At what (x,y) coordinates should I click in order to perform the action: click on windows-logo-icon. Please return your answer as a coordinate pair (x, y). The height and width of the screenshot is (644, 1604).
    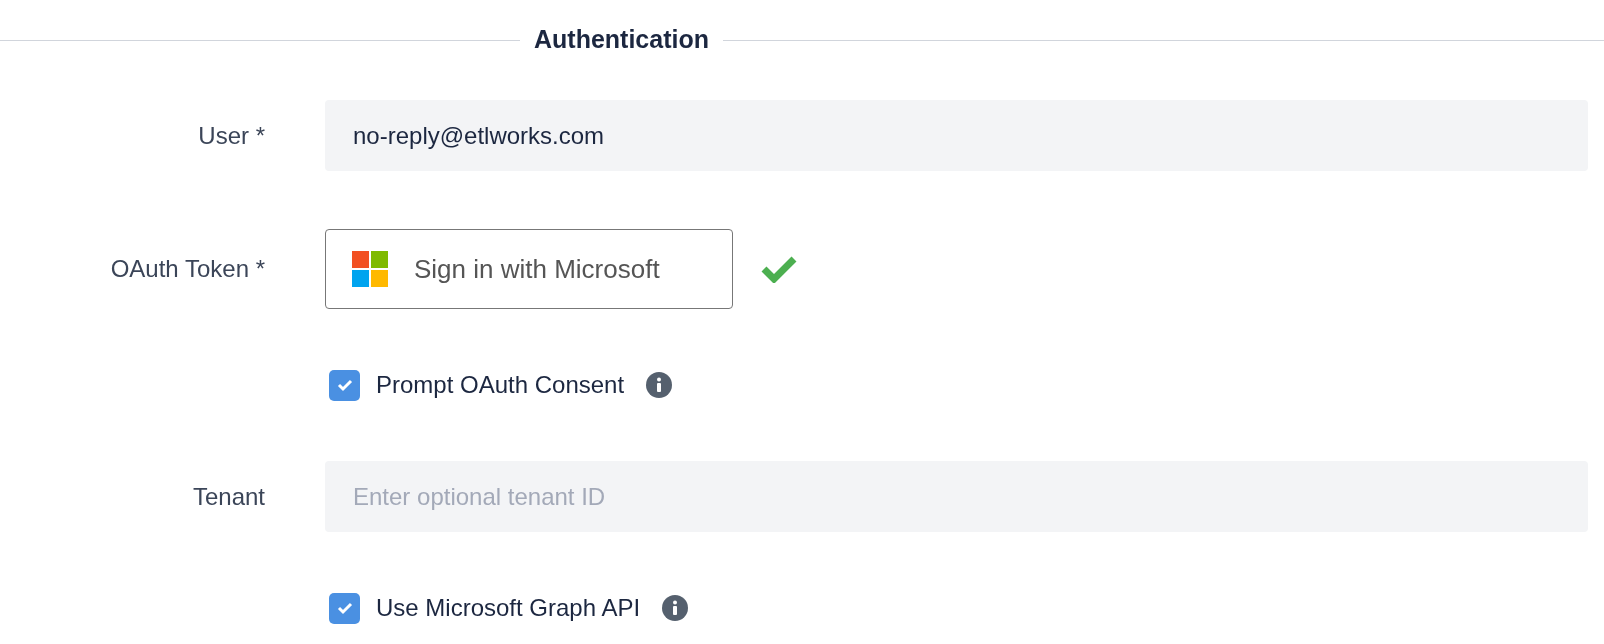
    Looking at the image, I should click on (370, 269).